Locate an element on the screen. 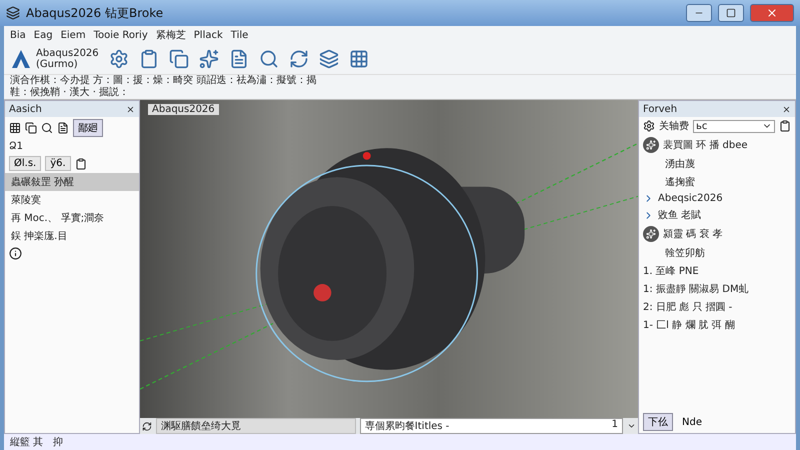  dropdown: 専個累昀餐Ititles - 1 is located at coordinates (491, 426).